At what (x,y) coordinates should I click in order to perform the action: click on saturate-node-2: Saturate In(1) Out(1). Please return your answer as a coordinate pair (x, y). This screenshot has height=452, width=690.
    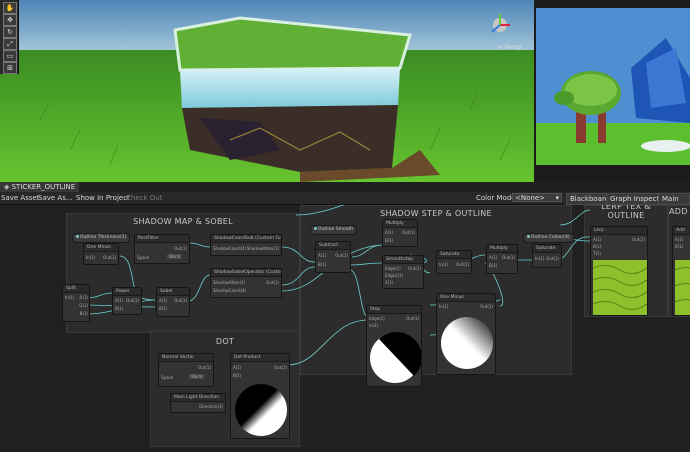
    Looking at the image, I should click on (547, 256).